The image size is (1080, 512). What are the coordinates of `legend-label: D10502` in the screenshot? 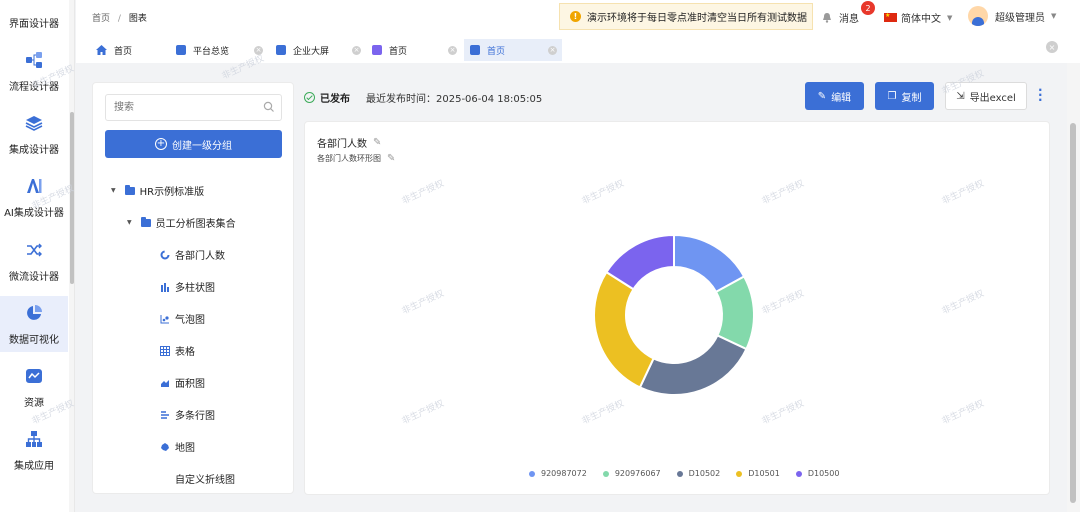 It's located at (704, 473).